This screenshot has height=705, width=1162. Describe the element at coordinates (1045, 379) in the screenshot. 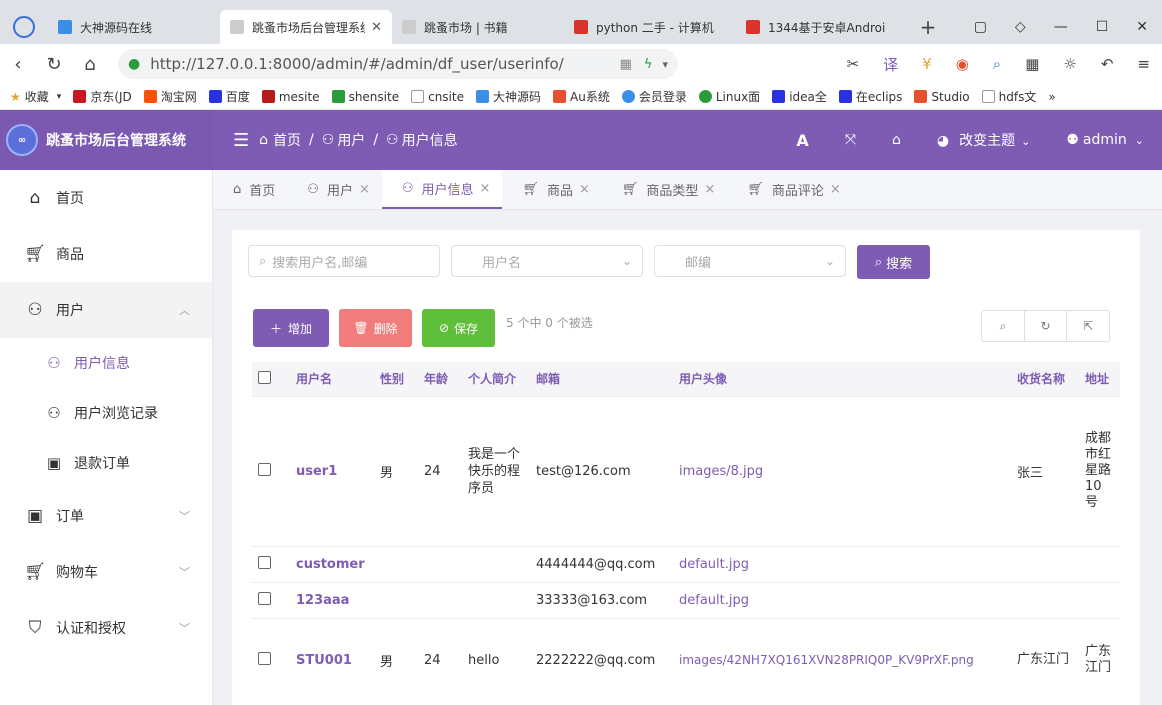

I see `column-header: 收货名称` at that location.